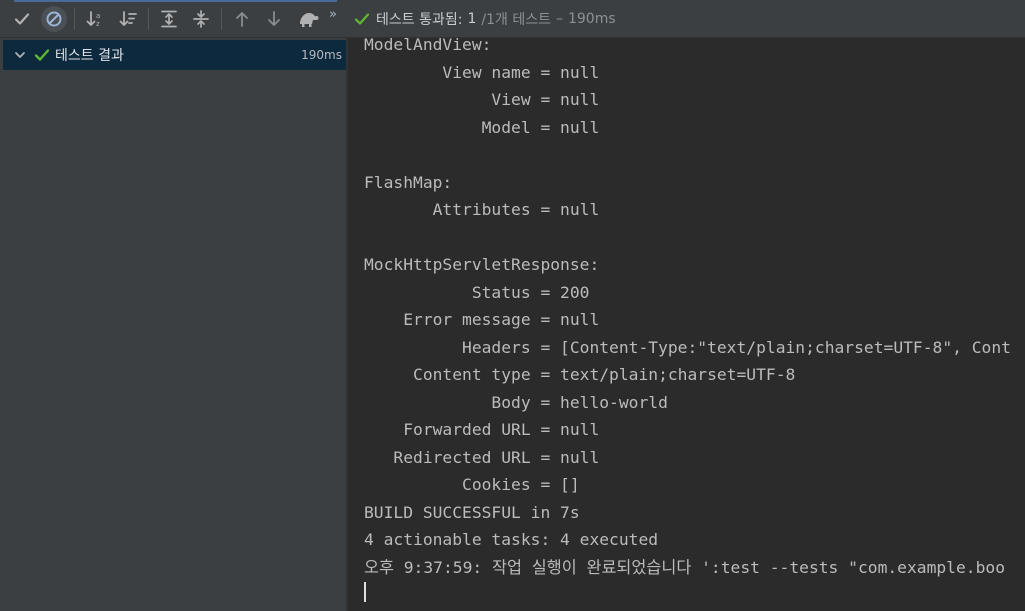 The height and width of the screenshot is (611, 1025). I want to click on console-line: Redirected URL = null, so click(482, 457).